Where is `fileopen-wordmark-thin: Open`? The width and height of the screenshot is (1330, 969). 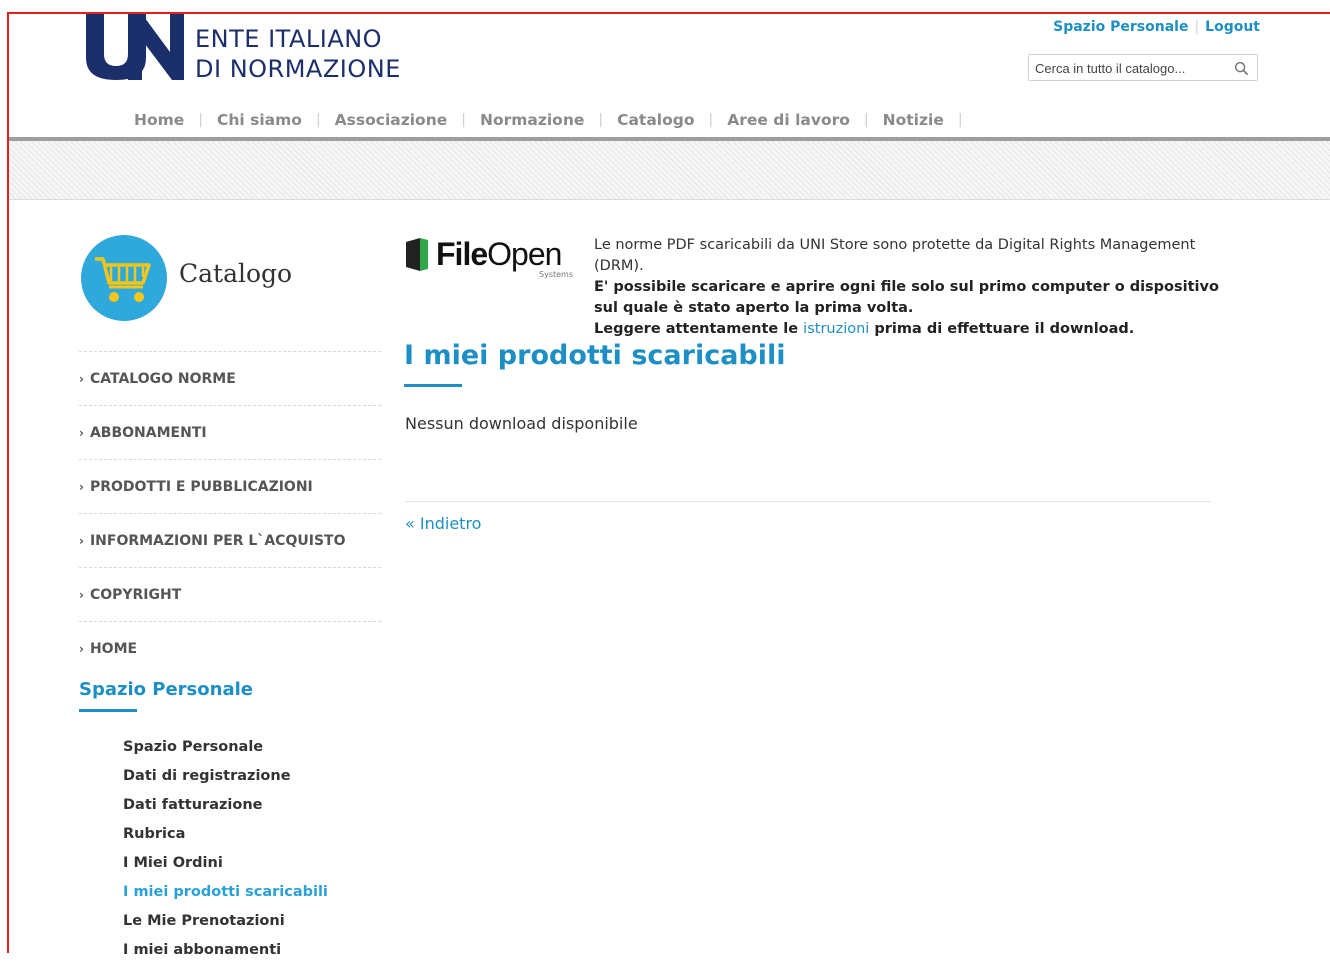 fileopen-wordmark-thin: Open is located at coordinates (524, 254).